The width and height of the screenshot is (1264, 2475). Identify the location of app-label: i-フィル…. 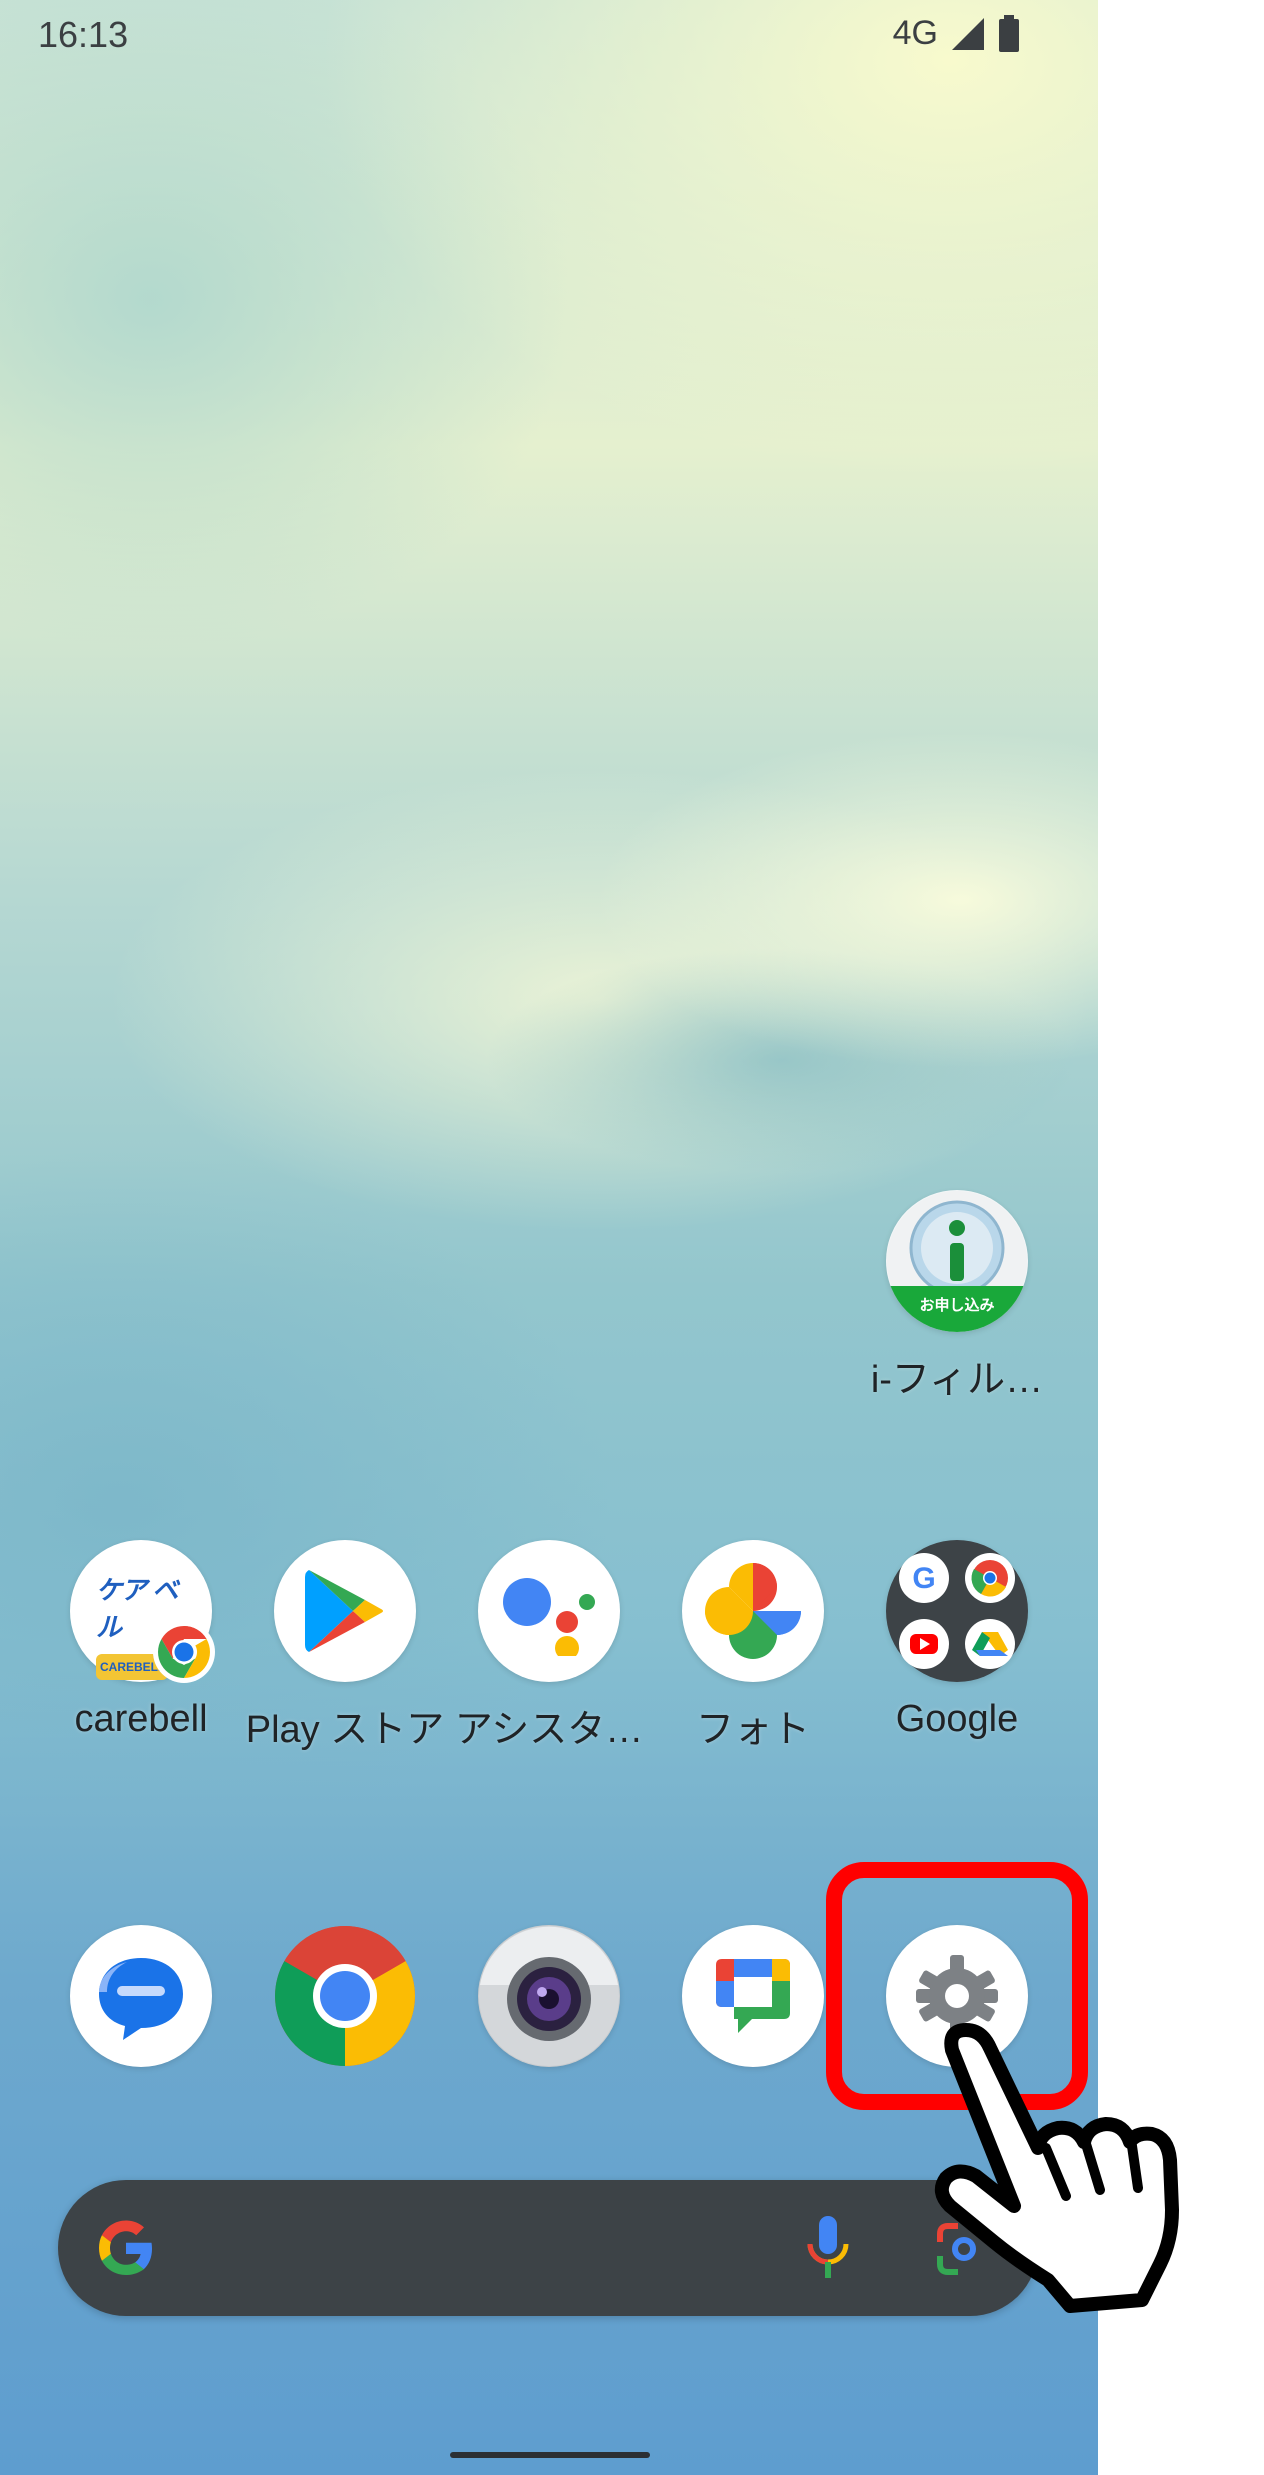
(957, 1380).